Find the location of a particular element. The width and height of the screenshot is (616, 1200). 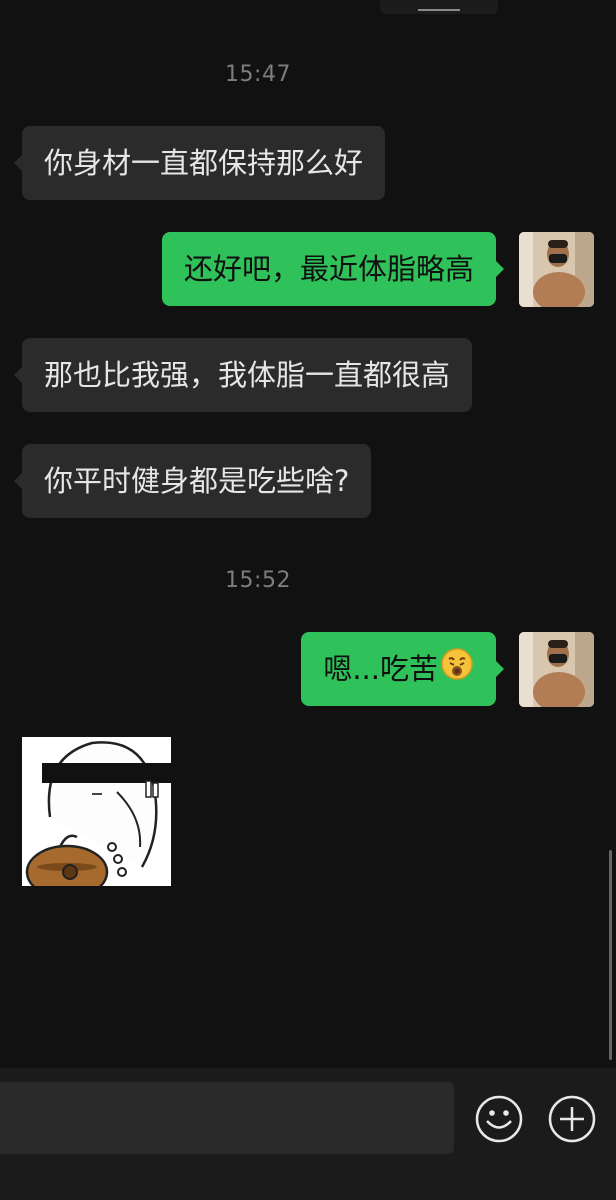

message-bubble-outgoing: 嗯...吃苦 is located at coordinates (402, 670).